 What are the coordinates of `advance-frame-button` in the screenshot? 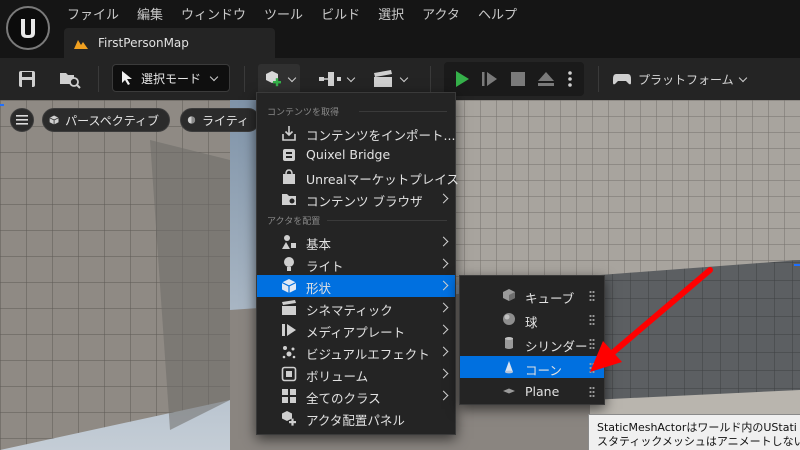 It's located at (490, 79).